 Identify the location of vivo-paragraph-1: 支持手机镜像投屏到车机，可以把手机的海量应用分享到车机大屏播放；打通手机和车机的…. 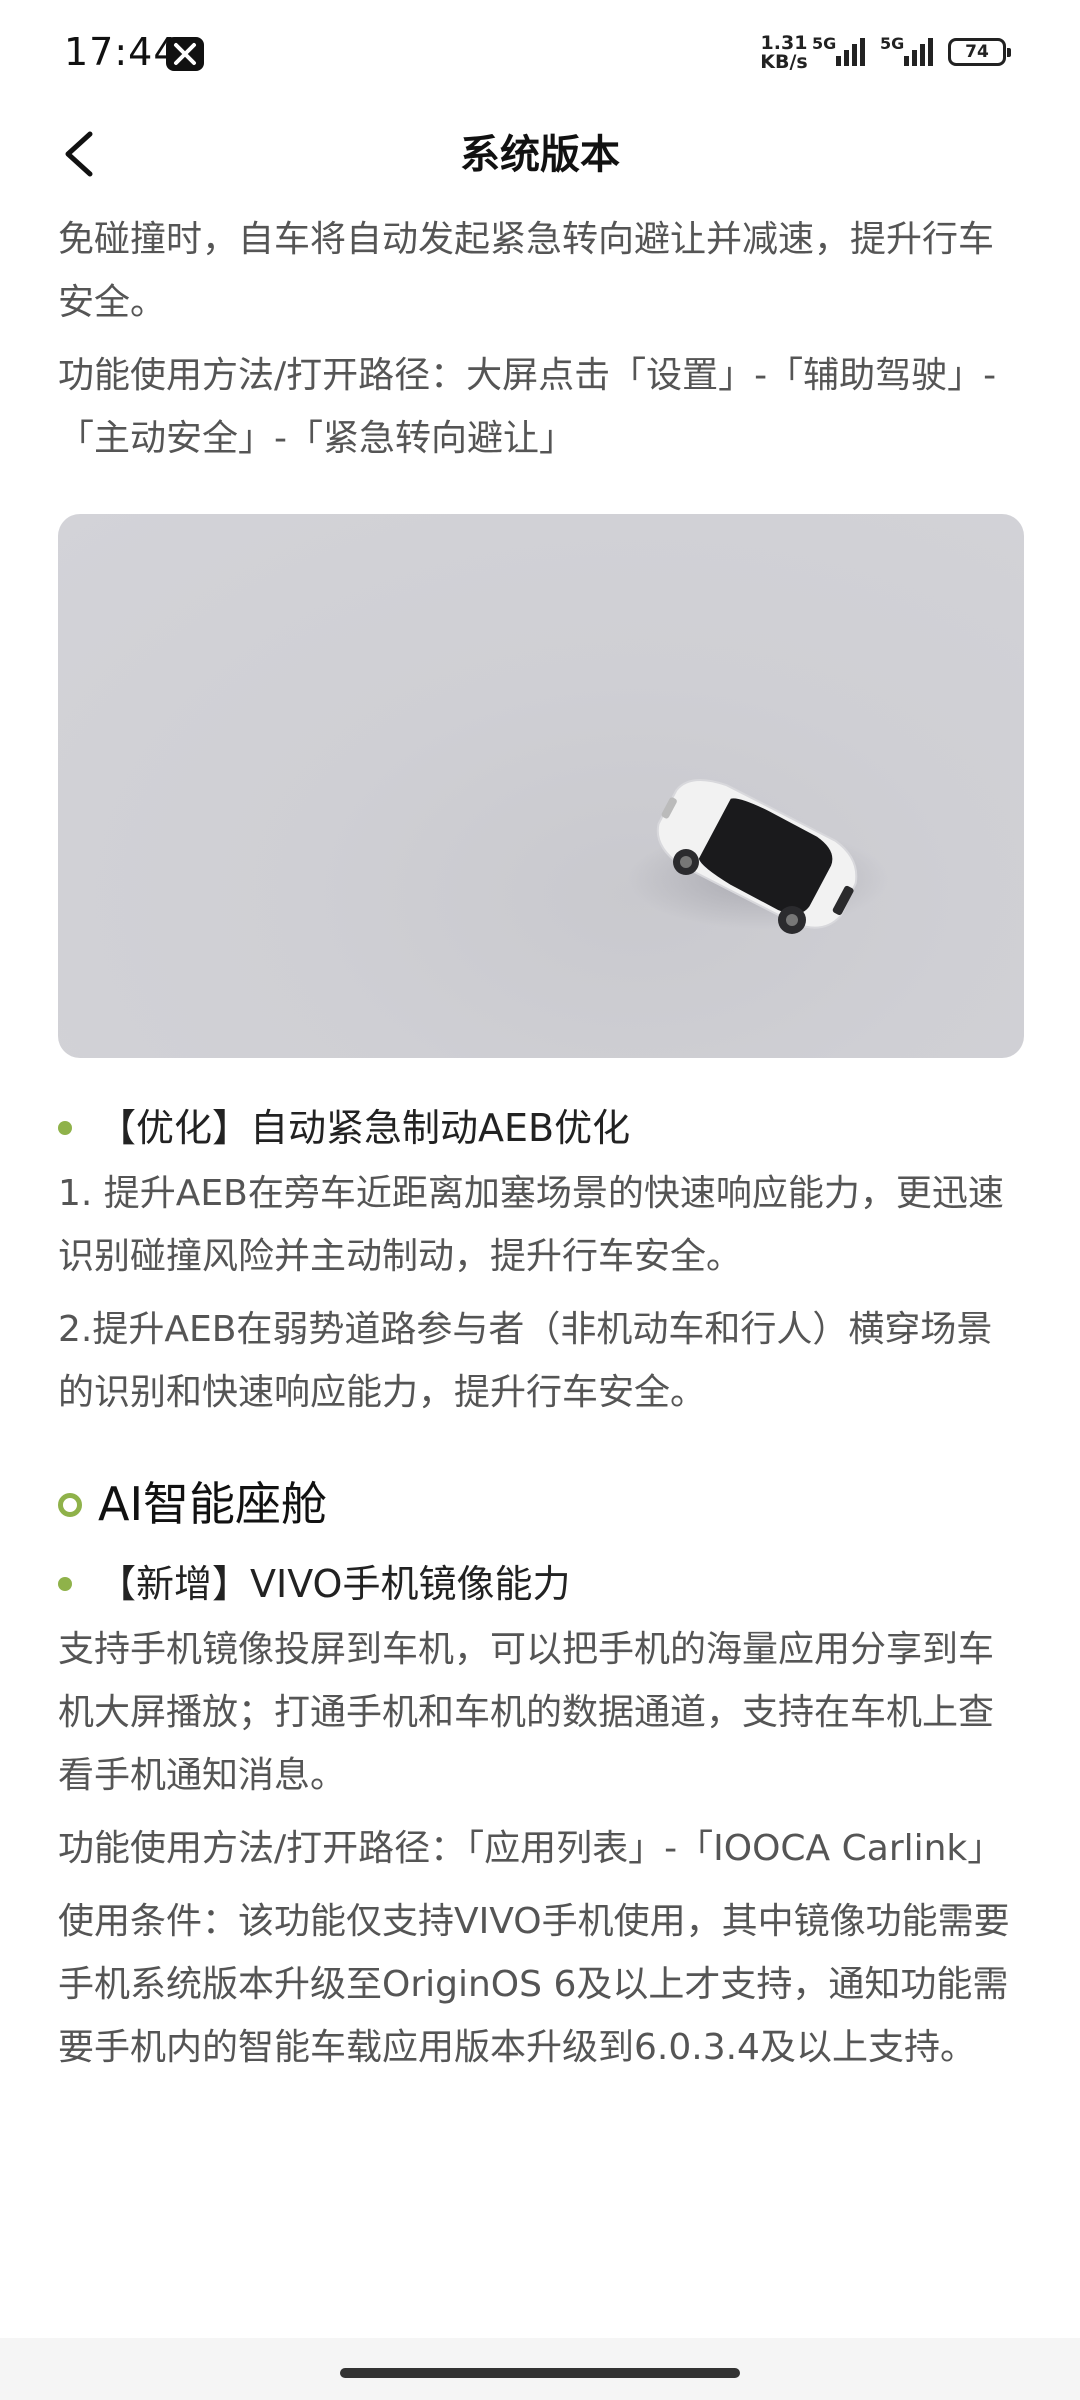
(526, 1712).